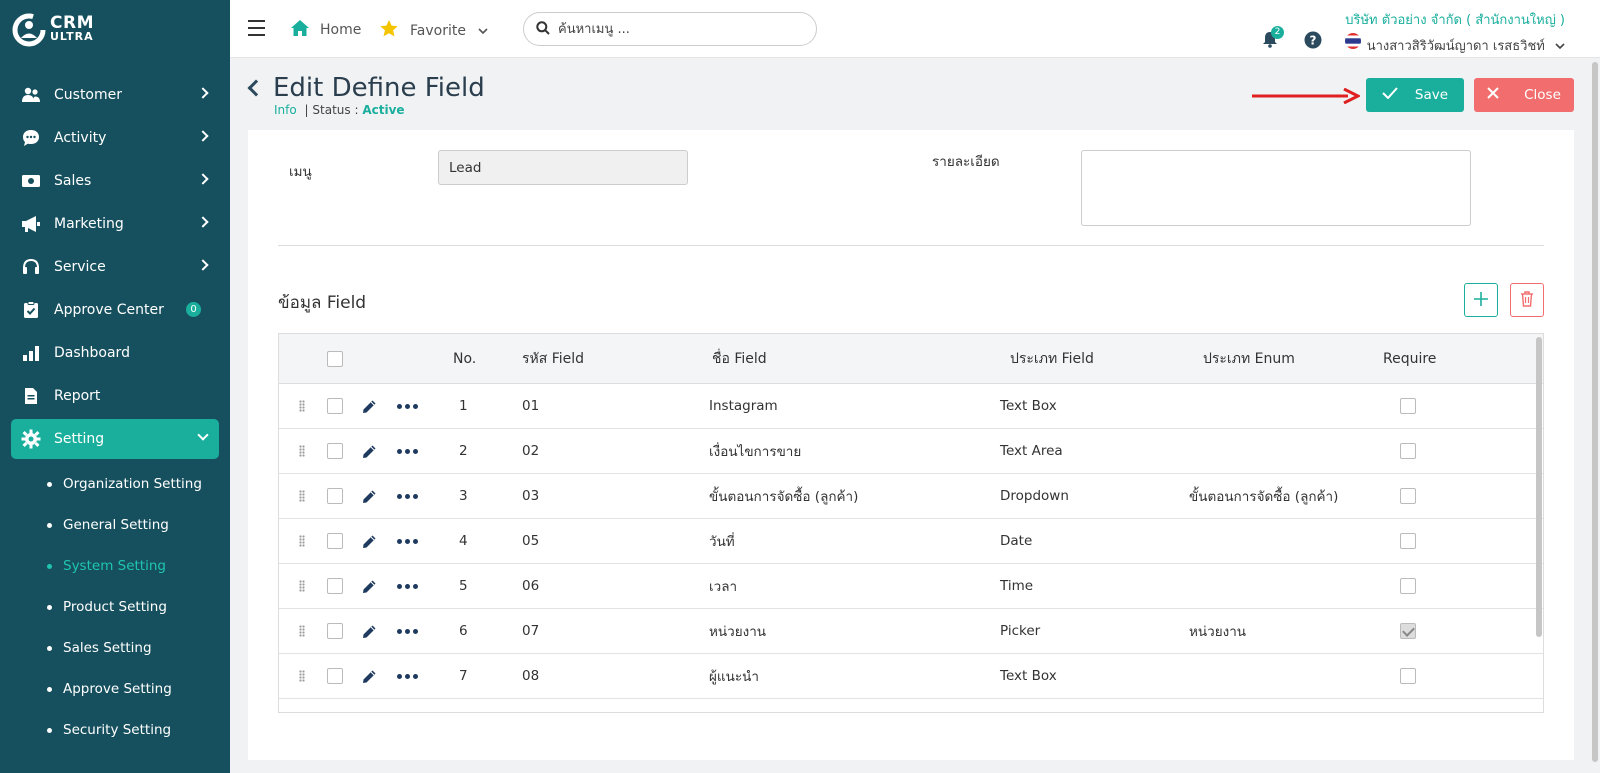 The width and height of the screenshot is (1600, 773). Describe the element at coordinates (966, 162) in the screenshot. I see `detail-label: รายละเอียด` at that location.